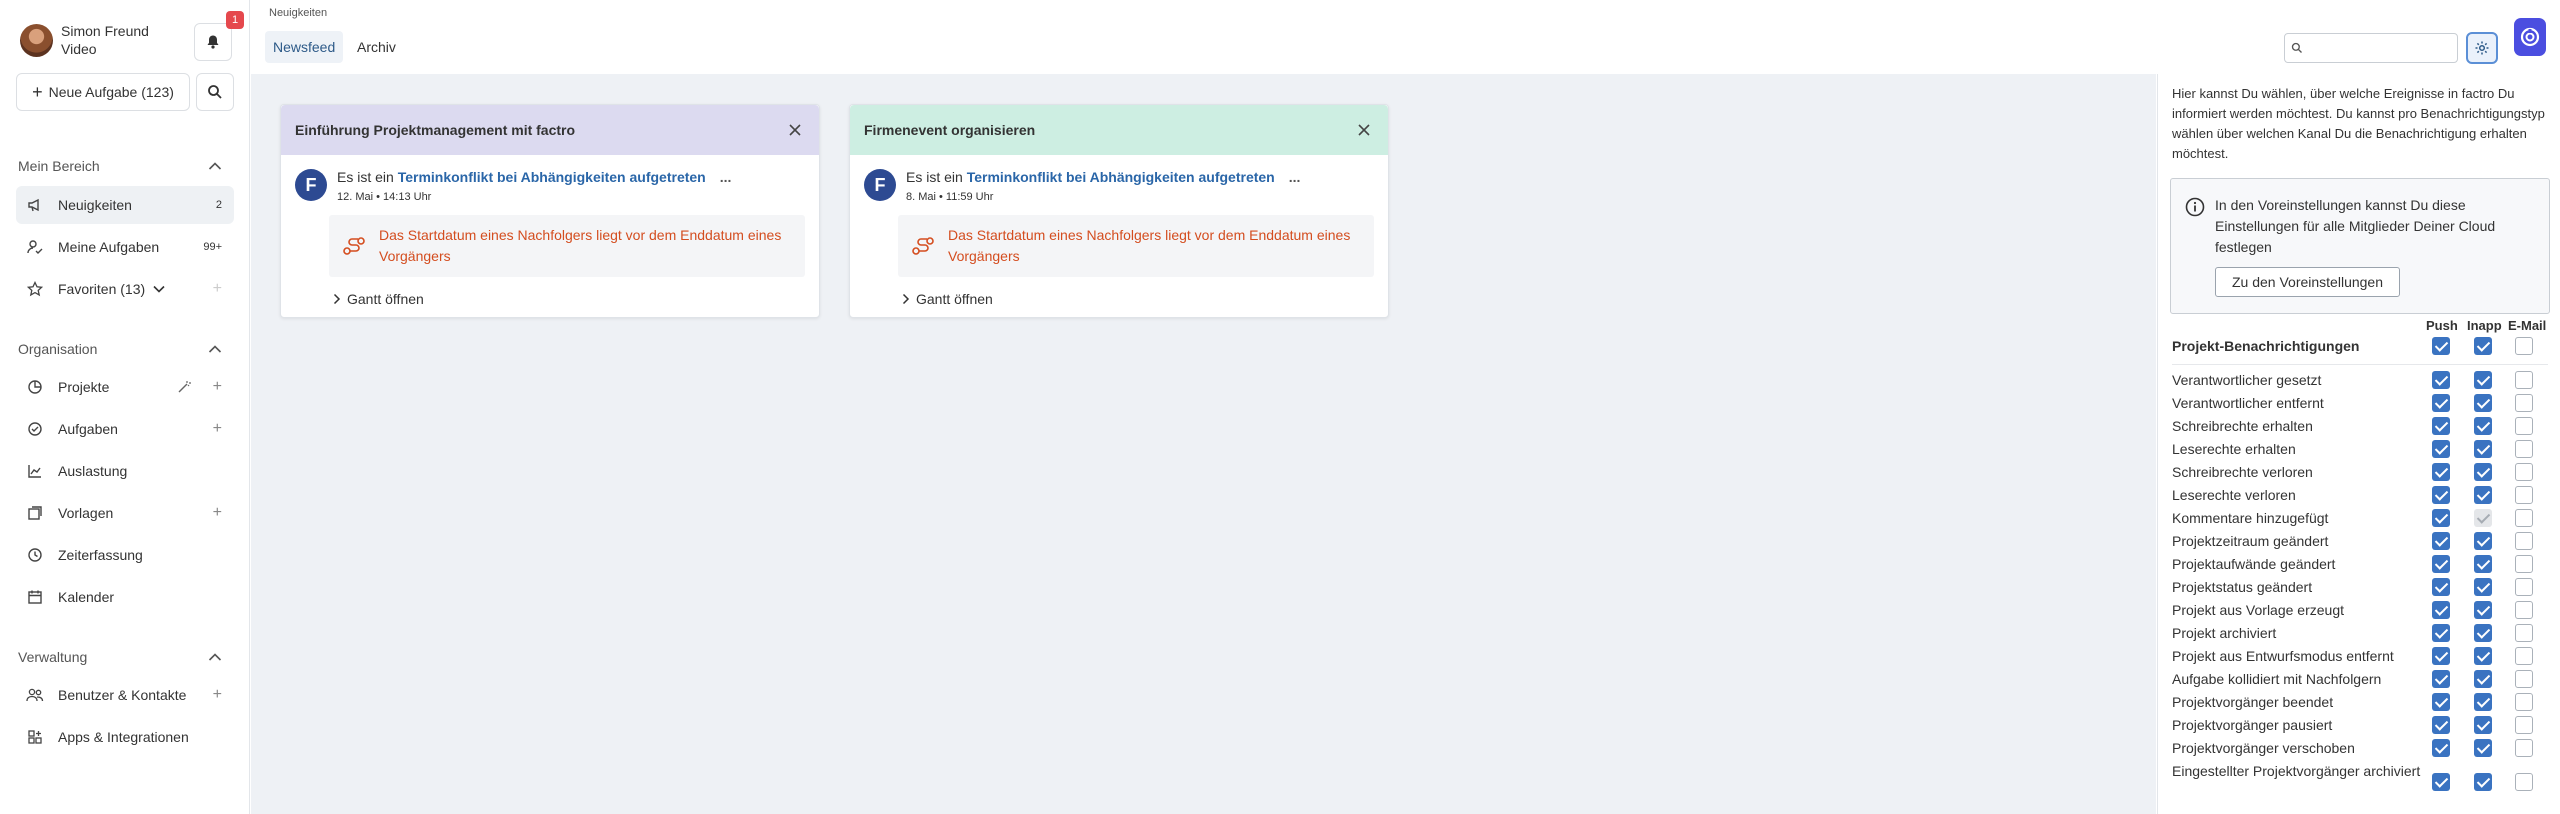 This screenshot has width=2560, height=814. I want to click on factro-logo, so click(2530, 37).